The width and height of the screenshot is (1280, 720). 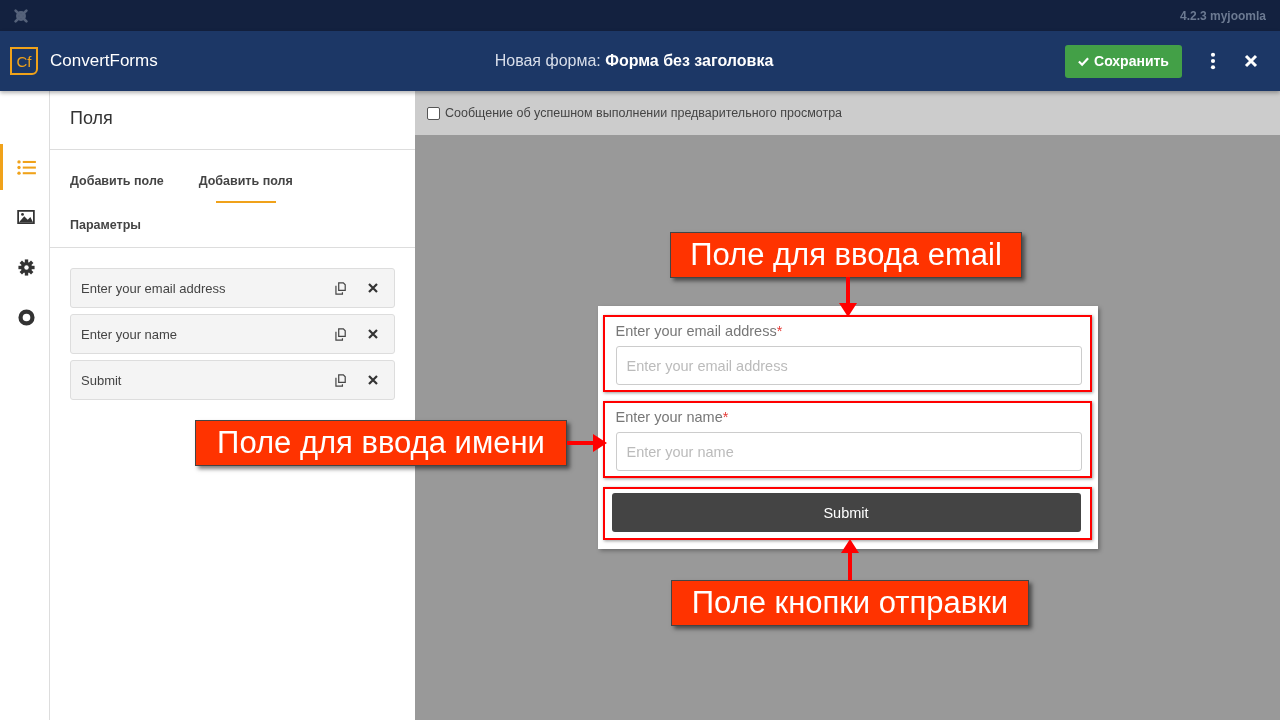 What do you see at coordinates (1213, 61) in the screenshot?
I see `more-icon` at bounding box center [1213, 61].